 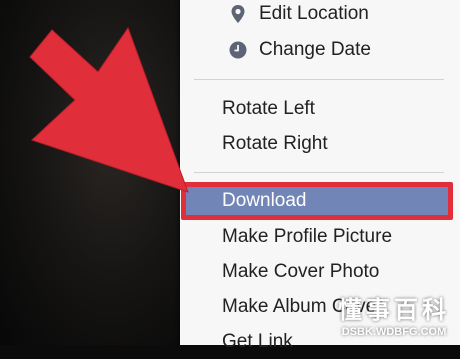 What do you see at coordinates (394, 310) in the screenshot?
I see `watermark-title: 懂事百科` at bounding box center [394, 310].